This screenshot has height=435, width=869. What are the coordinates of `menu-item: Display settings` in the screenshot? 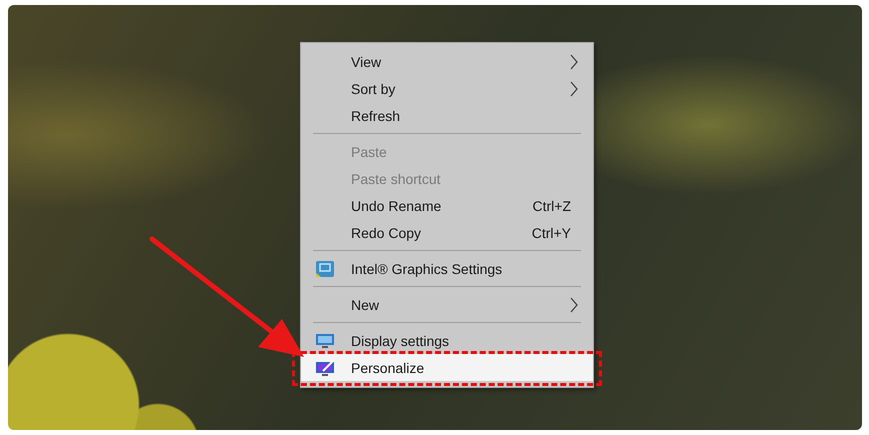 It's located at (447, 340).